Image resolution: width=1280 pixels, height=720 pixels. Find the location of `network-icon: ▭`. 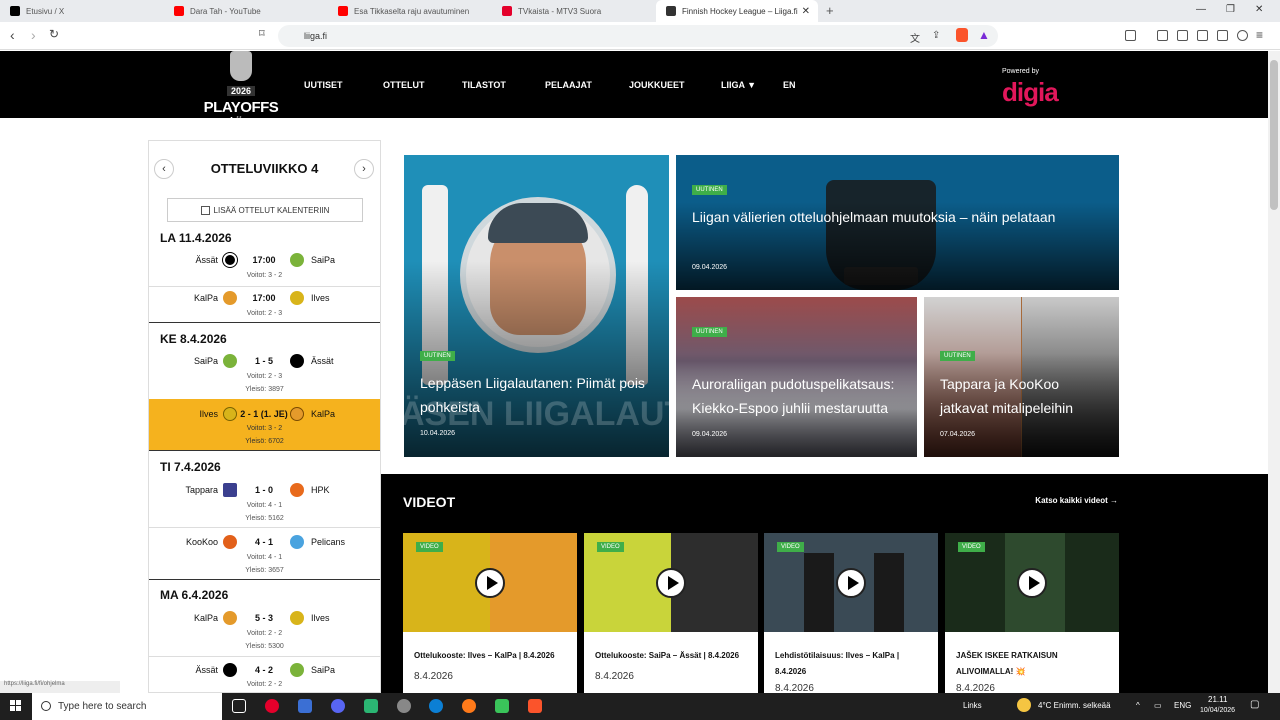

network-icon: ▭ is located at coordinates (1158, 705).